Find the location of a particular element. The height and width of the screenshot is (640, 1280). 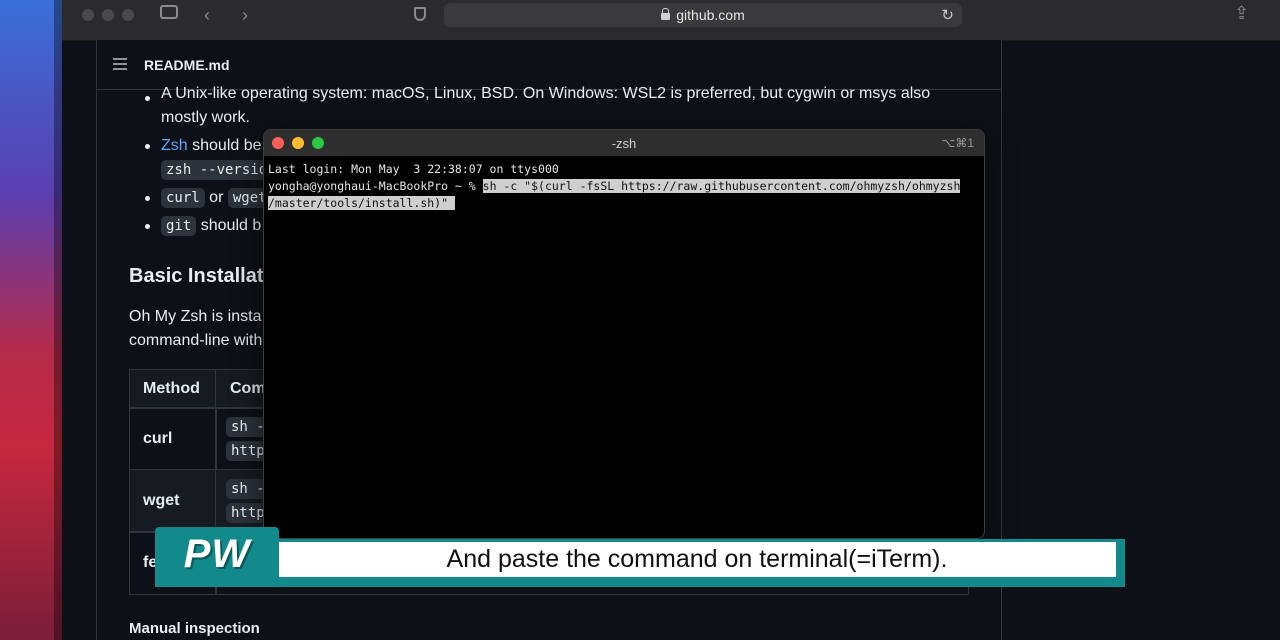

heading-manual-inspection: Manual inspection is located at coordinates (194, 628).